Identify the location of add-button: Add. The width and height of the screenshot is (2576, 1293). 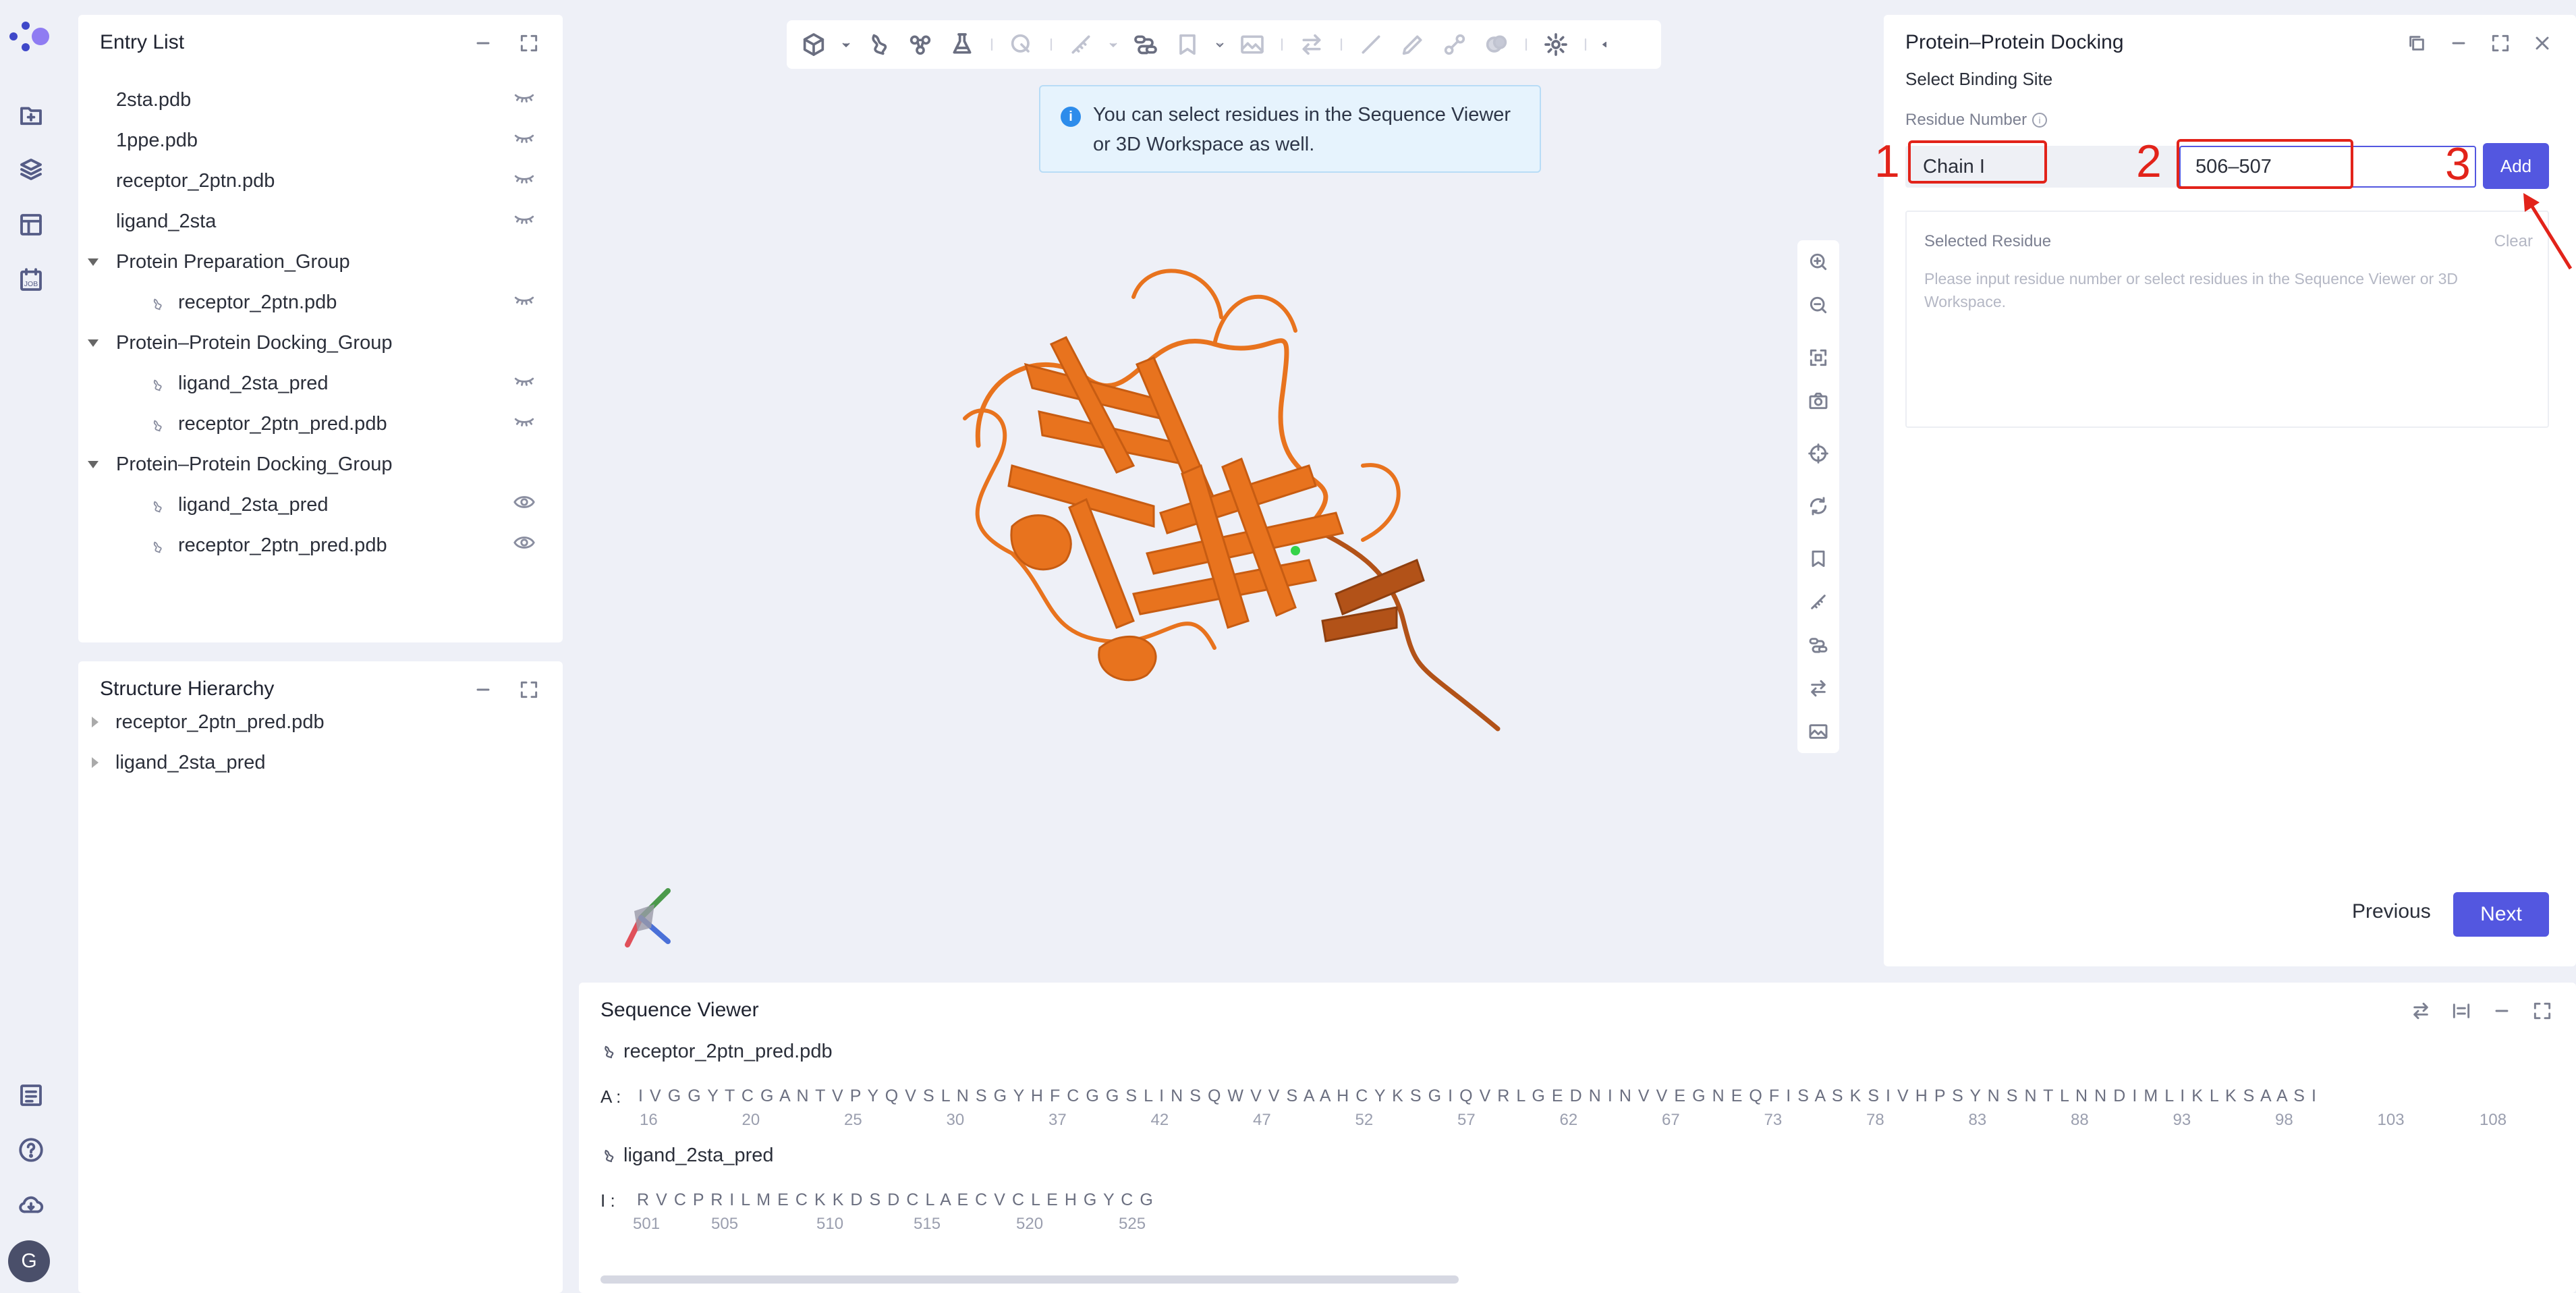
(2516, 166).